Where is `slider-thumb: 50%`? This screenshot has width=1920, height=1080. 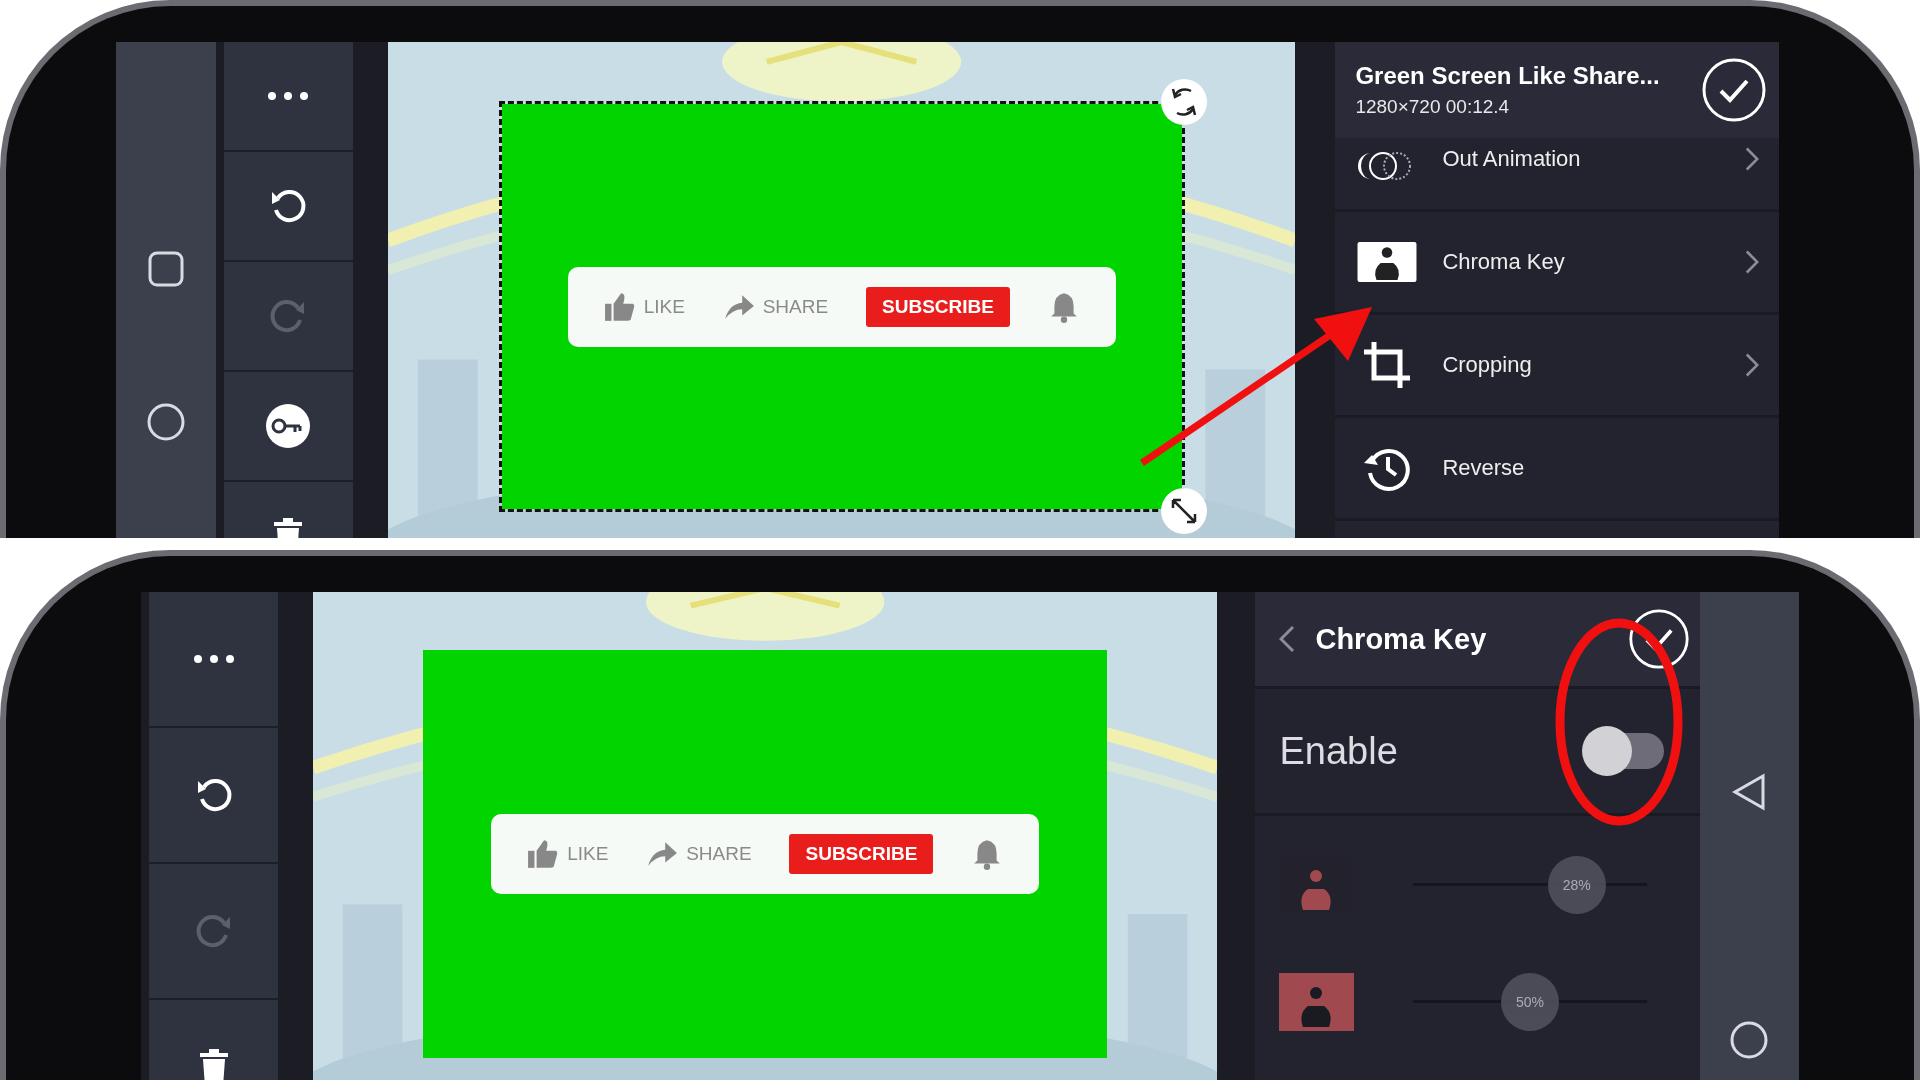
slider-thumb: 50% is located at coordinates (1530, 1001).